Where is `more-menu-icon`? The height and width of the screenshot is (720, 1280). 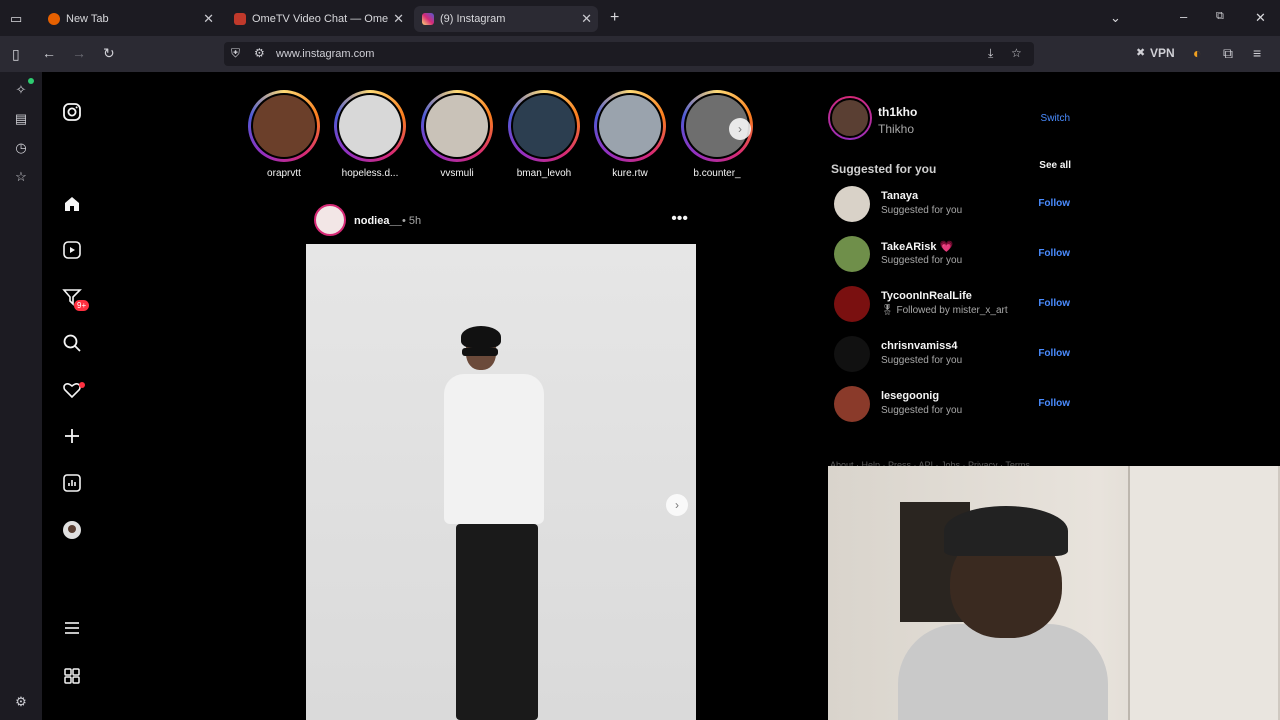 more-menu-icon is located at coordinates (72, 630).